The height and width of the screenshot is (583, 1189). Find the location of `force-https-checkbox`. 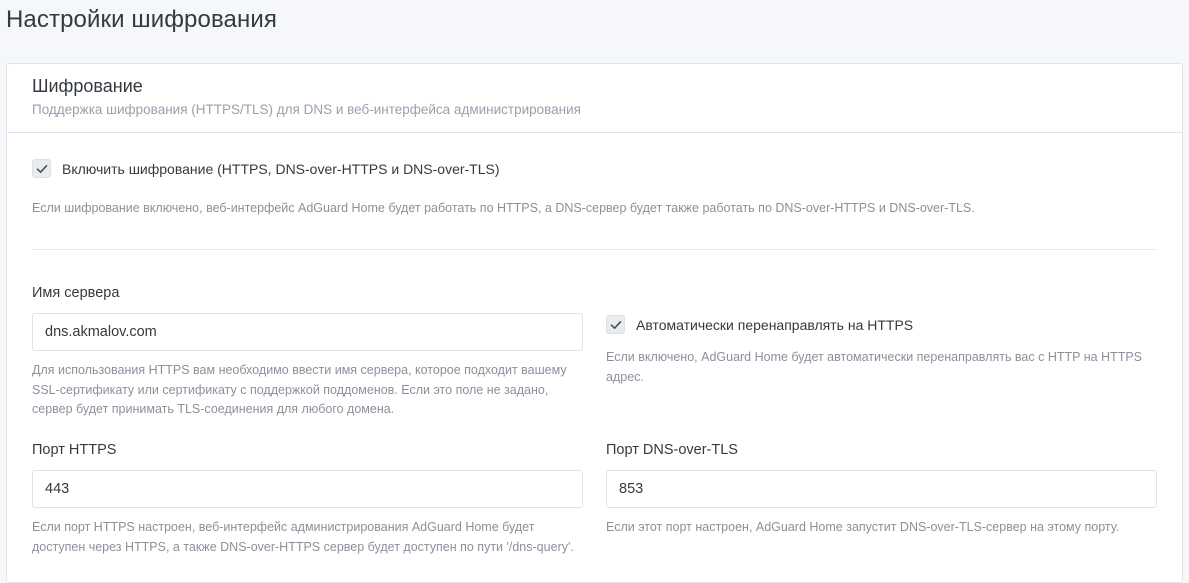

force-https-checkbox is located at coordinates (615, 324).